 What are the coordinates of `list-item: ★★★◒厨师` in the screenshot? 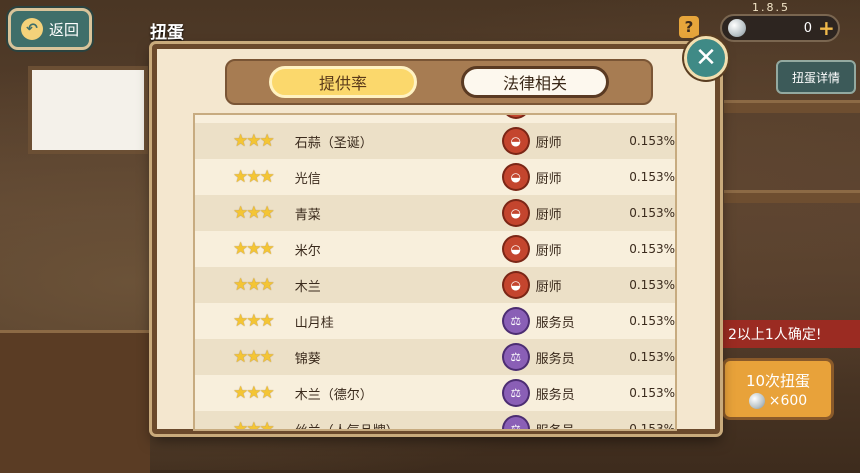 It's located at (435, 118).